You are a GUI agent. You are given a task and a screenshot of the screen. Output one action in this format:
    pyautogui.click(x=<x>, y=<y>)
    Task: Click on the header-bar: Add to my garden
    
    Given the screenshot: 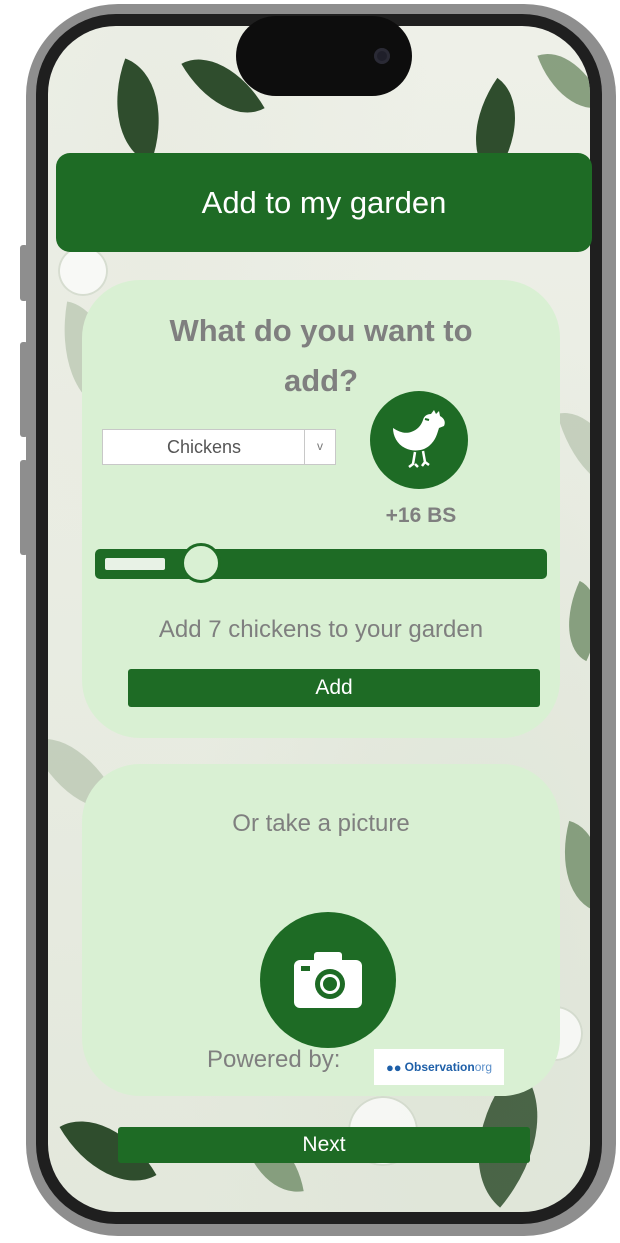 What is the action you would take?
    pyautogui.click(x=324, y=202)
    